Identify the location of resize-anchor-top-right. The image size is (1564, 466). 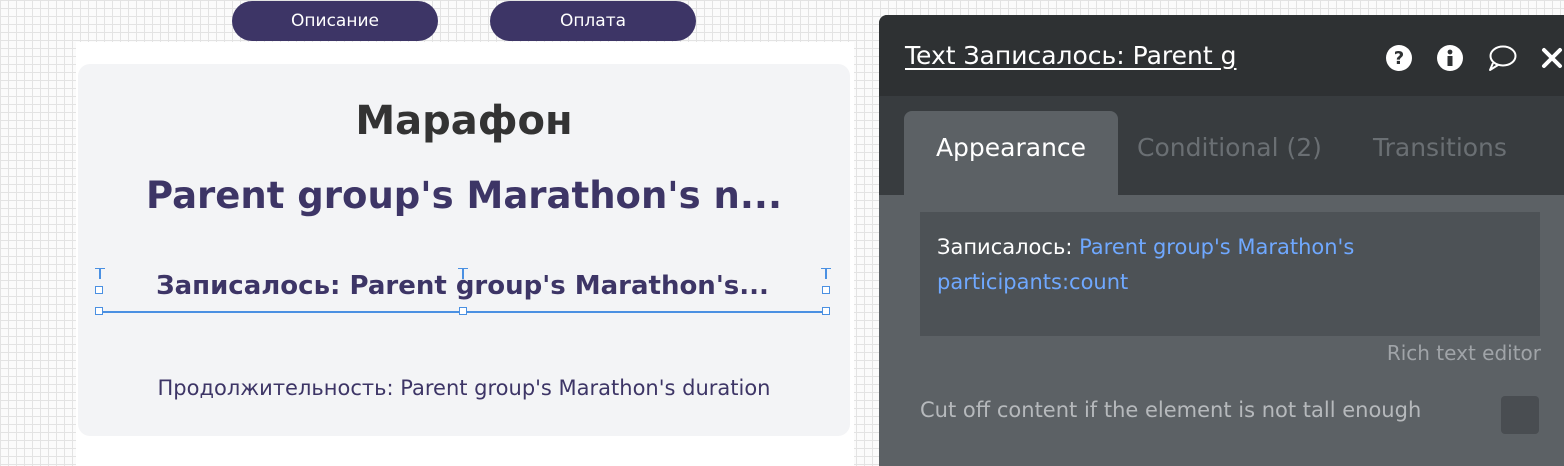
(826, 274).